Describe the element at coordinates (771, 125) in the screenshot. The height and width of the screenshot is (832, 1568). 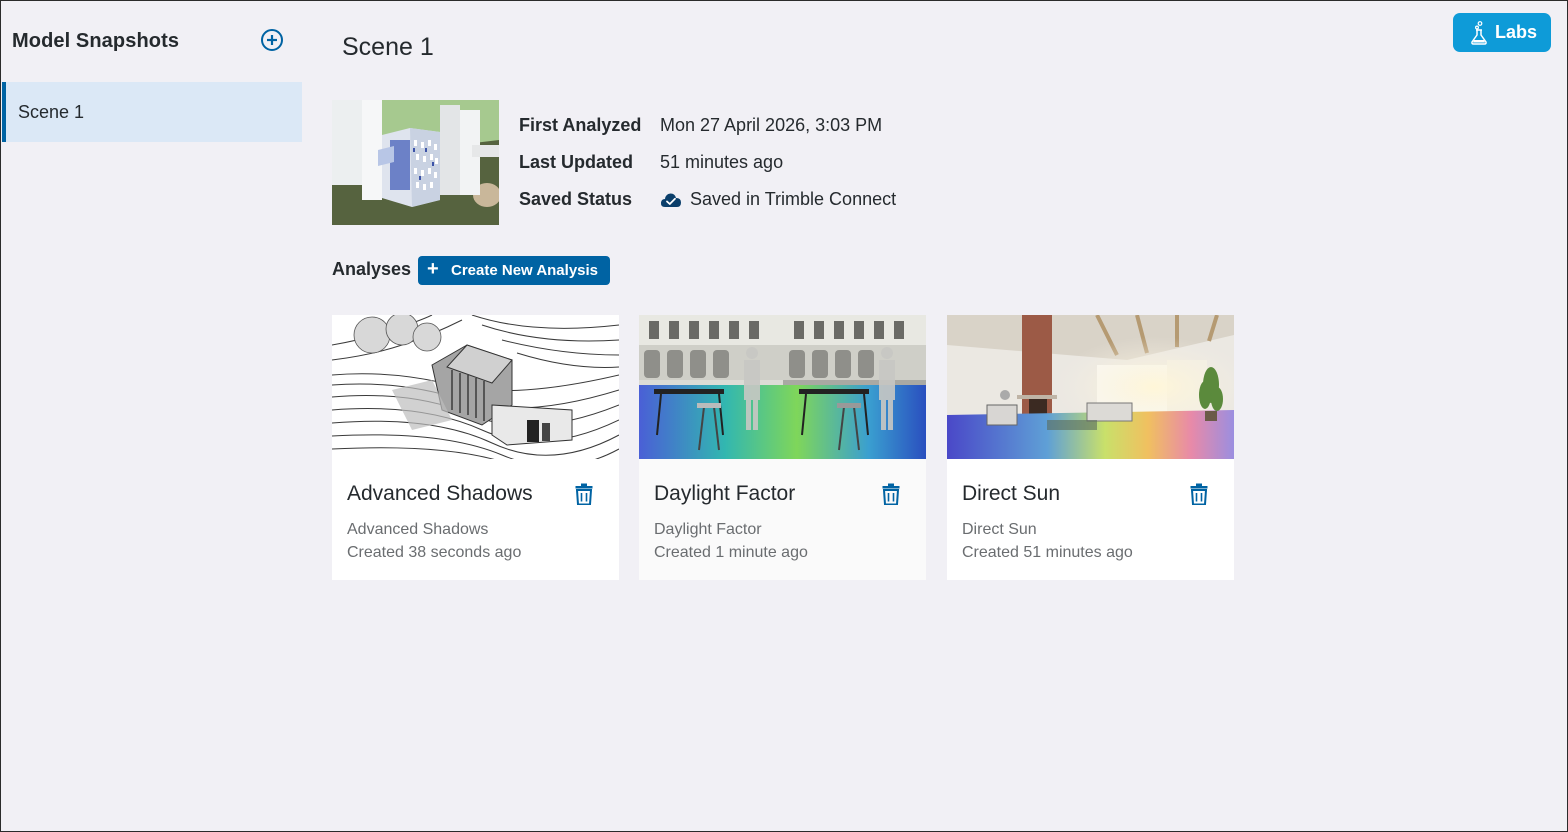
I see `first-analyzed-value: Mon 27 April 2026, 3:03 PM` at that location.